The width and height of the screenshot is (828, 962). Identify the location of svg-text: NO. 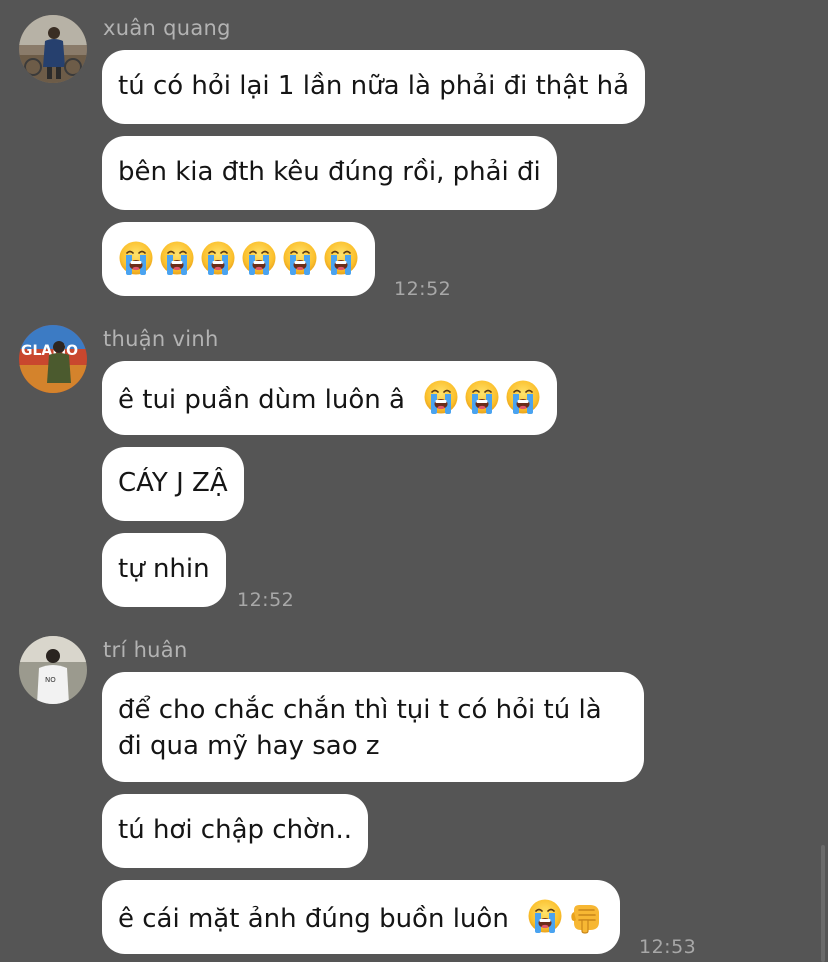
(50, 680).